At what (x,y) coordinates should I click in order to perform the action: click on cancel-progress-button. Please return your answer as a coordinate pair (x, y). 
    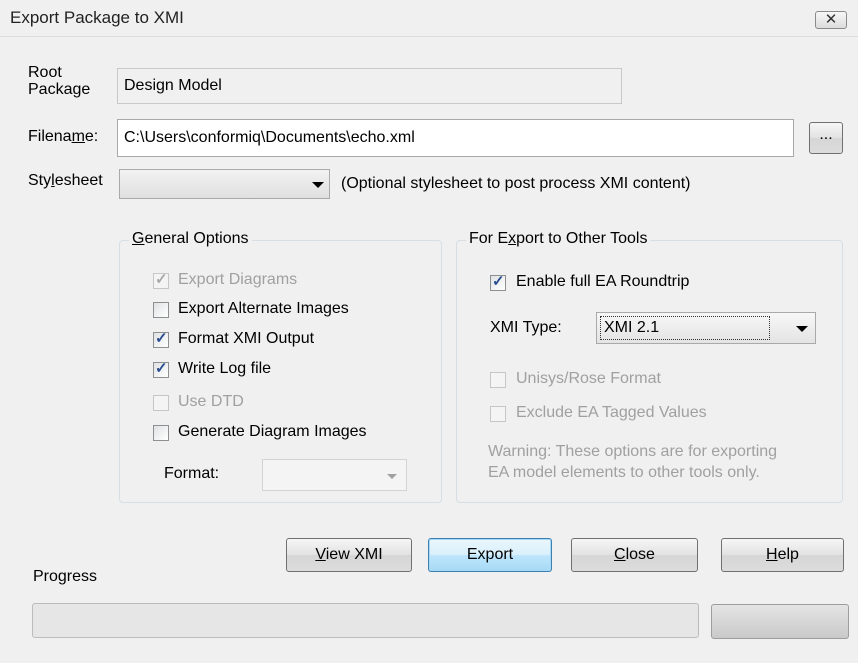
    Looking at the image, I should click on (780, 621).